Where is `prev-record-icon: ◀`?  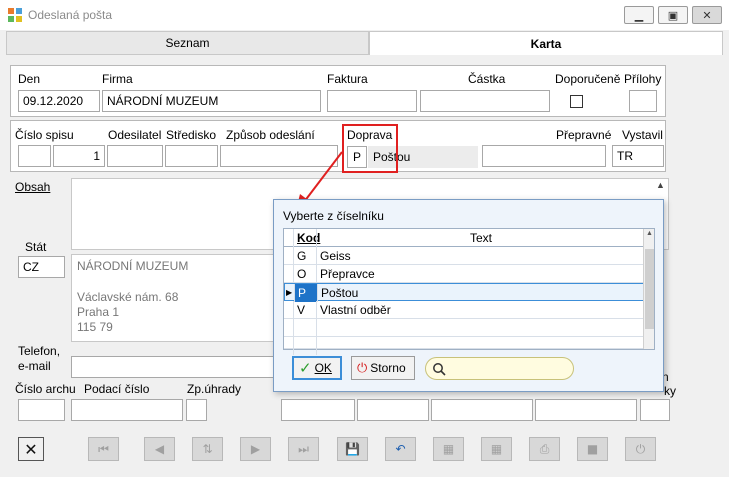 prev-record-icon: ◀ is located at coordinates (159, 449).